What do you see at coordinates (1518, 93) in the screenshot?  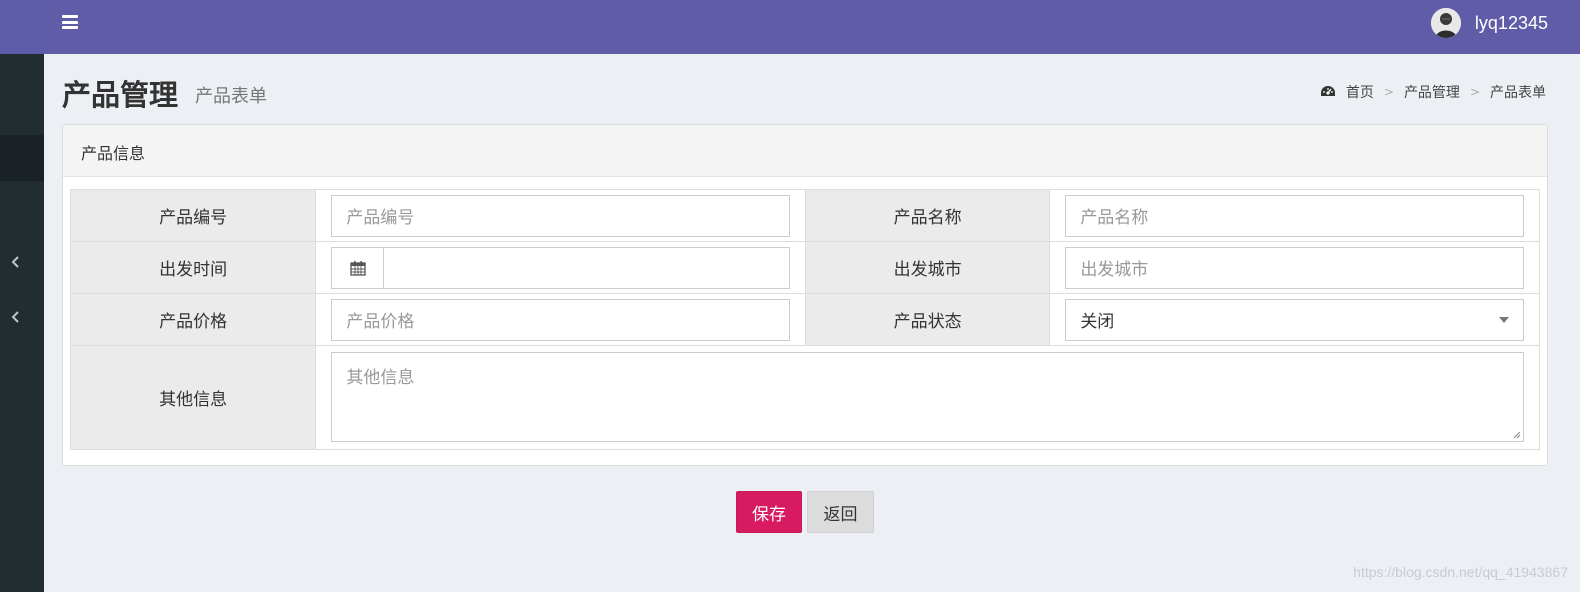 I see `breadcrumb-current: 产品表单` at bounding box center [1518, 93].